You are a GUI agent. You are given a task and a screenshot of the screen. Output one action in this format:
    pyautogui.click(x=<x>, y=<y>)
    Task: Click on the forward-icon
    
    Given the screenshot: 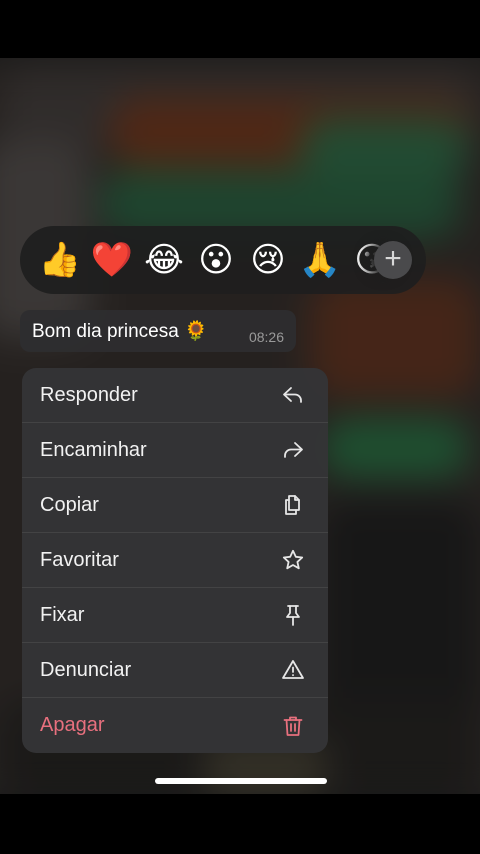 What is the action you would take?
    pyautogui.click(x=293, y=450)
    